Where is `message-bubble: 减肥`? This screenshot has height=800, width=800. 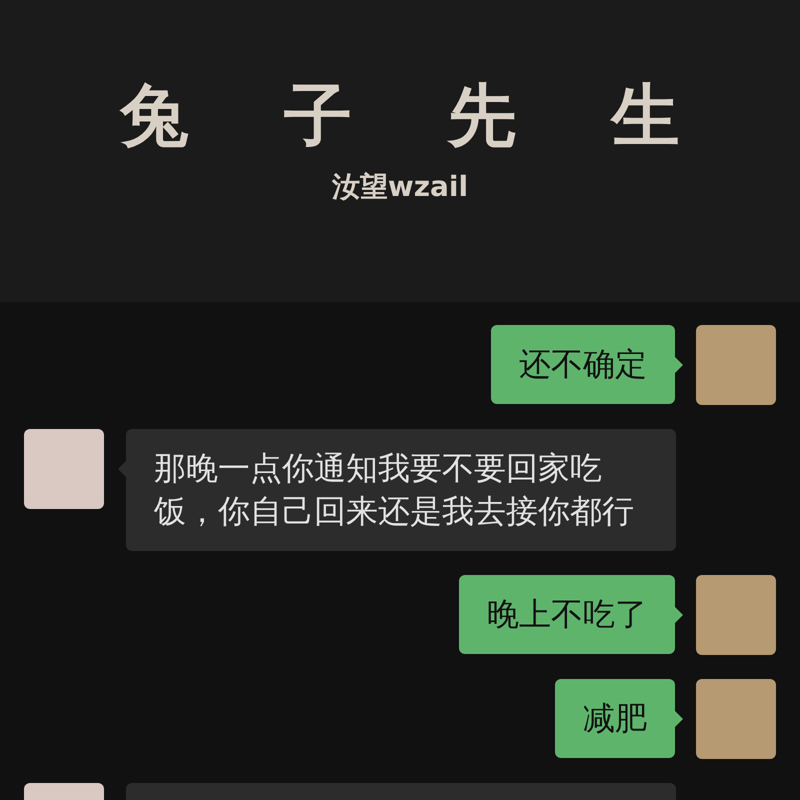
message-bubble: 减肥 is located at coordinates (615, 718).